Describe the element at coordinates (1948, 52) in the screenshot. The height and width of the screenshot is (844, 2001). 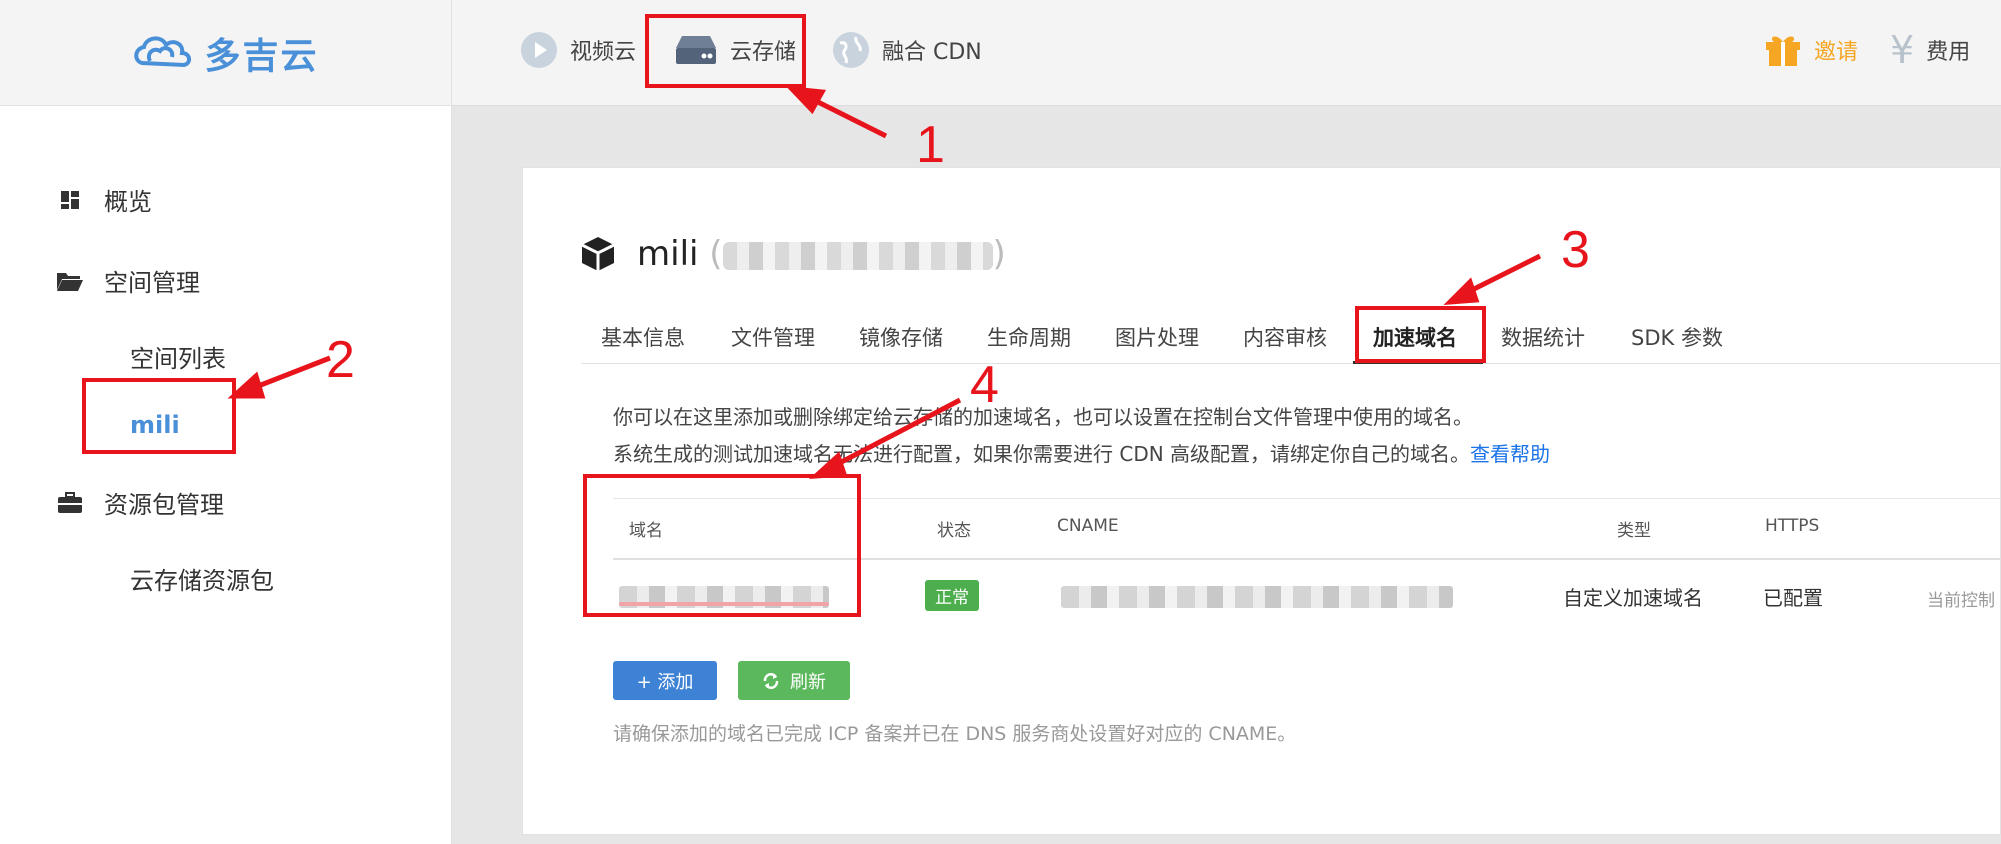
I see `fee-label: 费用` at that location.